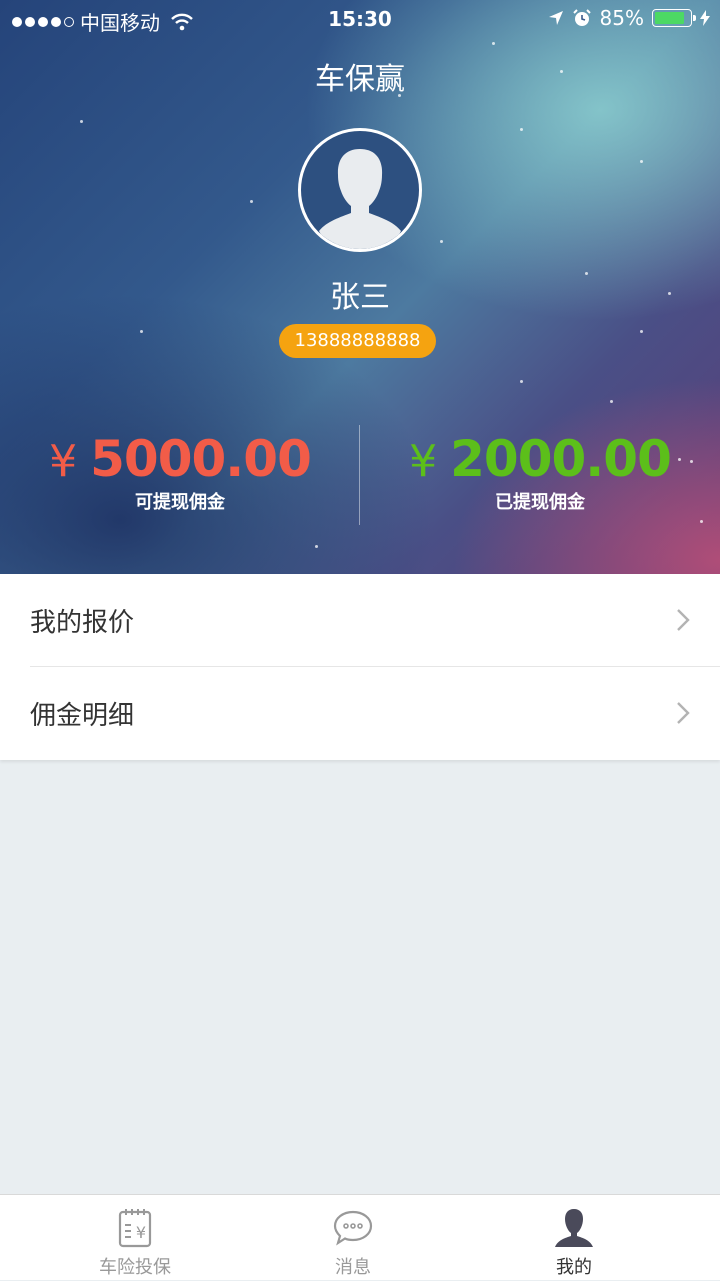 Image resolution: width=720 pixels, height=1281 pixels. I want to click on avatar, so click(360, 190).